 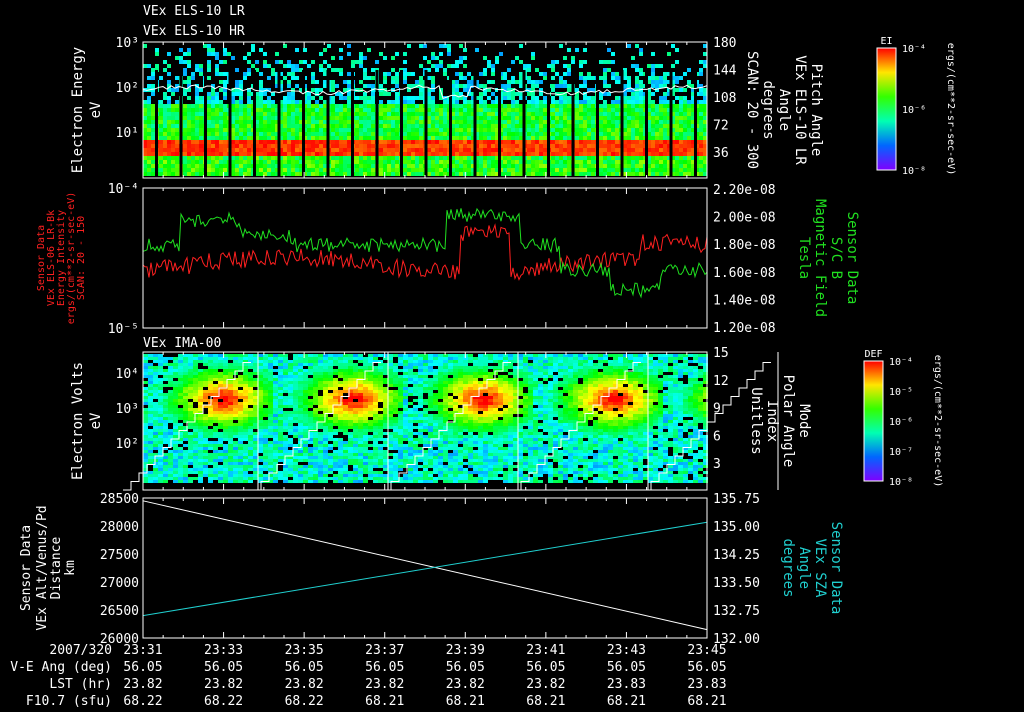 What do you see at coordinates (744, 190) in the screenshot?
I see `right-tick-label: 2.20e-08` at bounding box center [744, 190].